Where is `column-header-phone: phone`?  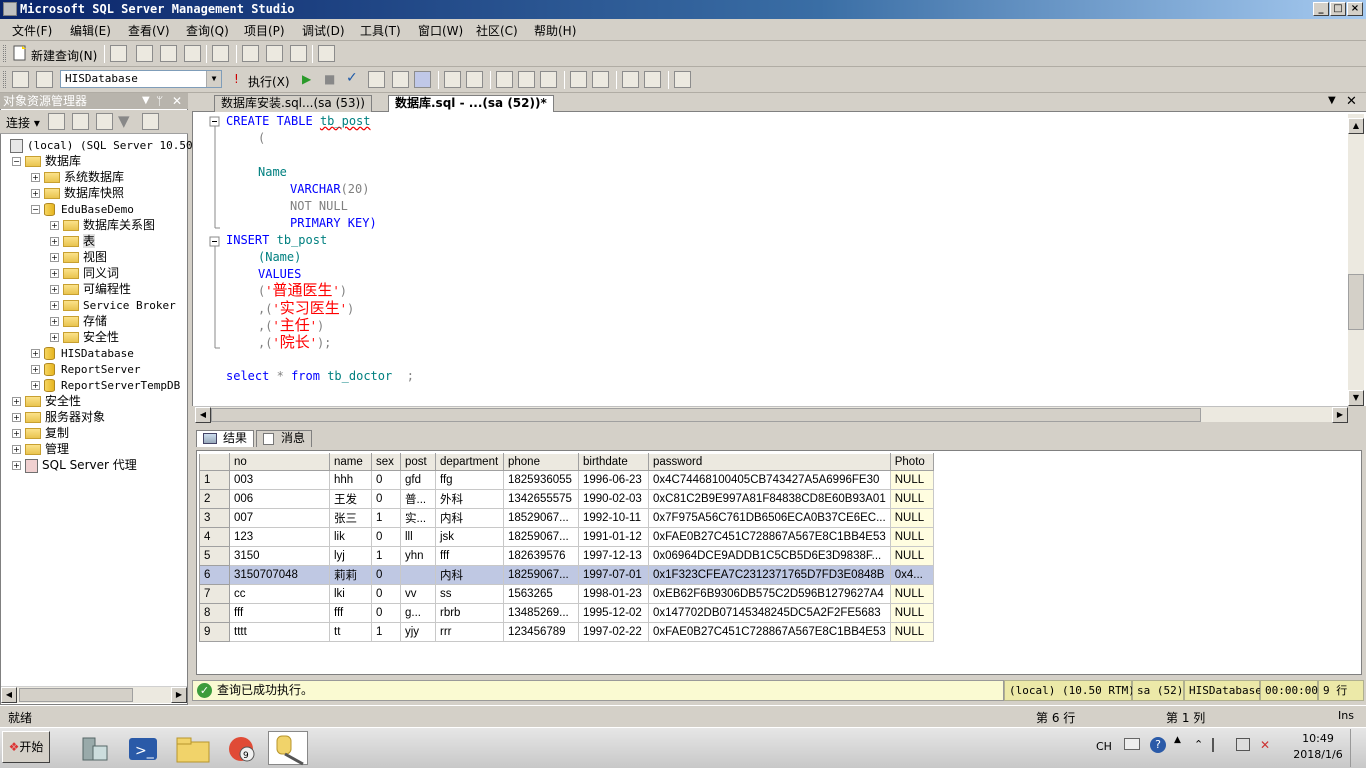
column-header-phone: phone is located at coordinates (541, 462).